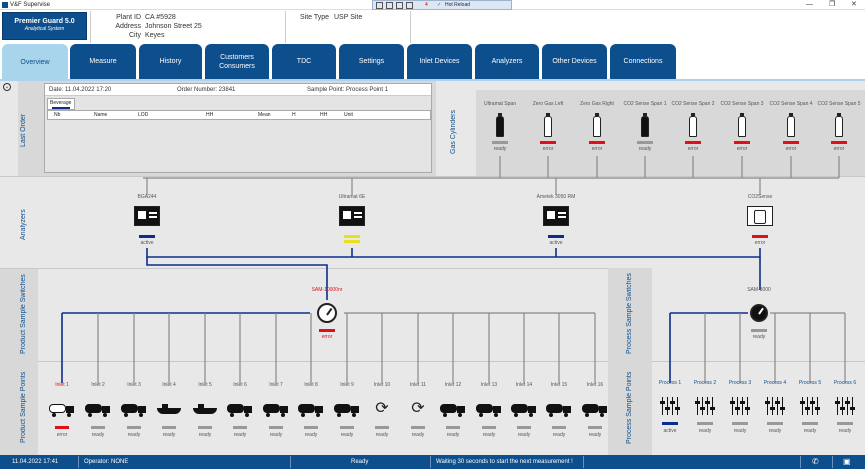 The height and width of the screenshot is (469, 865). What do you see at coordinates (327, 337) in the screenshot?
I see `product-switch-status: error` at bounding box center [327, 337].